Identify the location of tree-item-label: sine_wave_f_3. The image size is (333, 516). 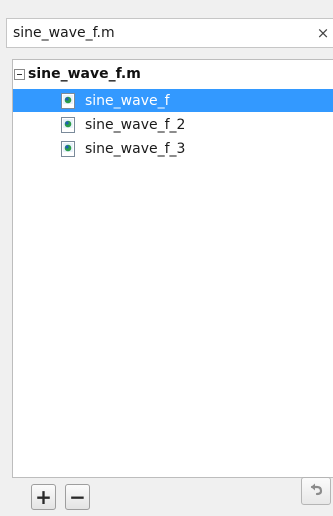
(135, 148).